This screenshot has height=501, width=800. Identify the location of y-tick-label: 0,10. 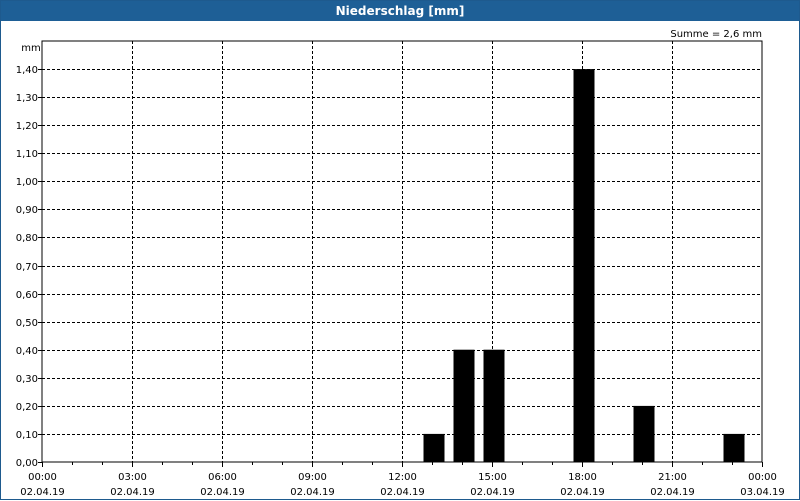
(27, 435).